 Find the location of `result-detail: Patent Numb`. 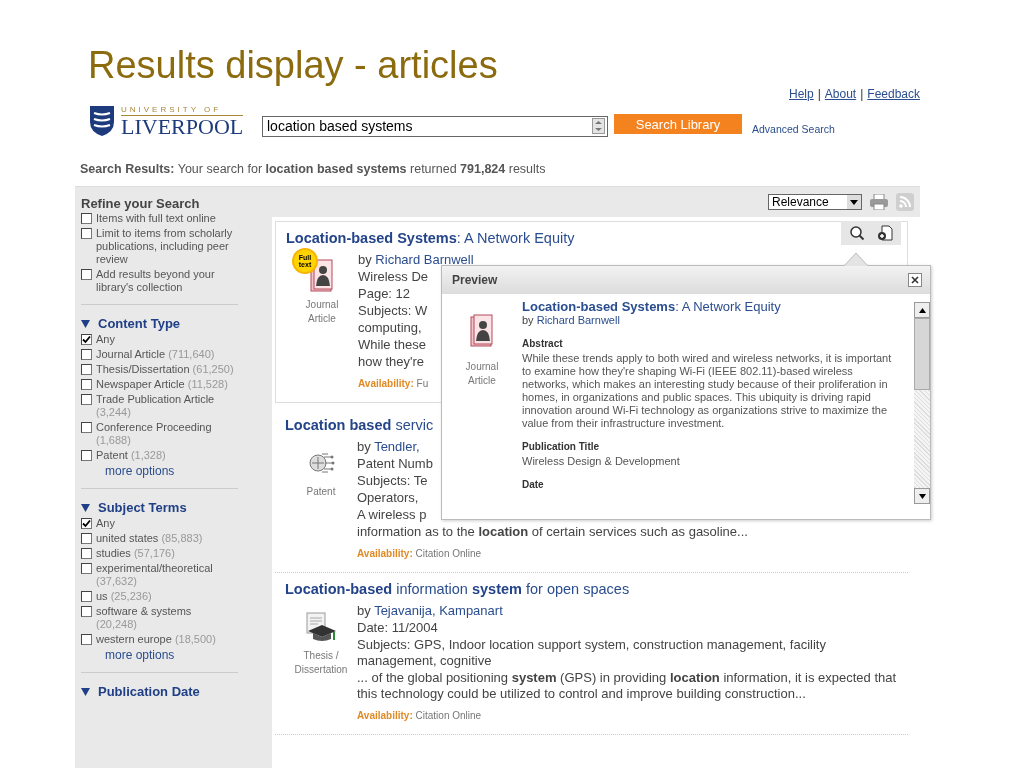

result-detail: Patent Numb is located at coordinates (395, 464).